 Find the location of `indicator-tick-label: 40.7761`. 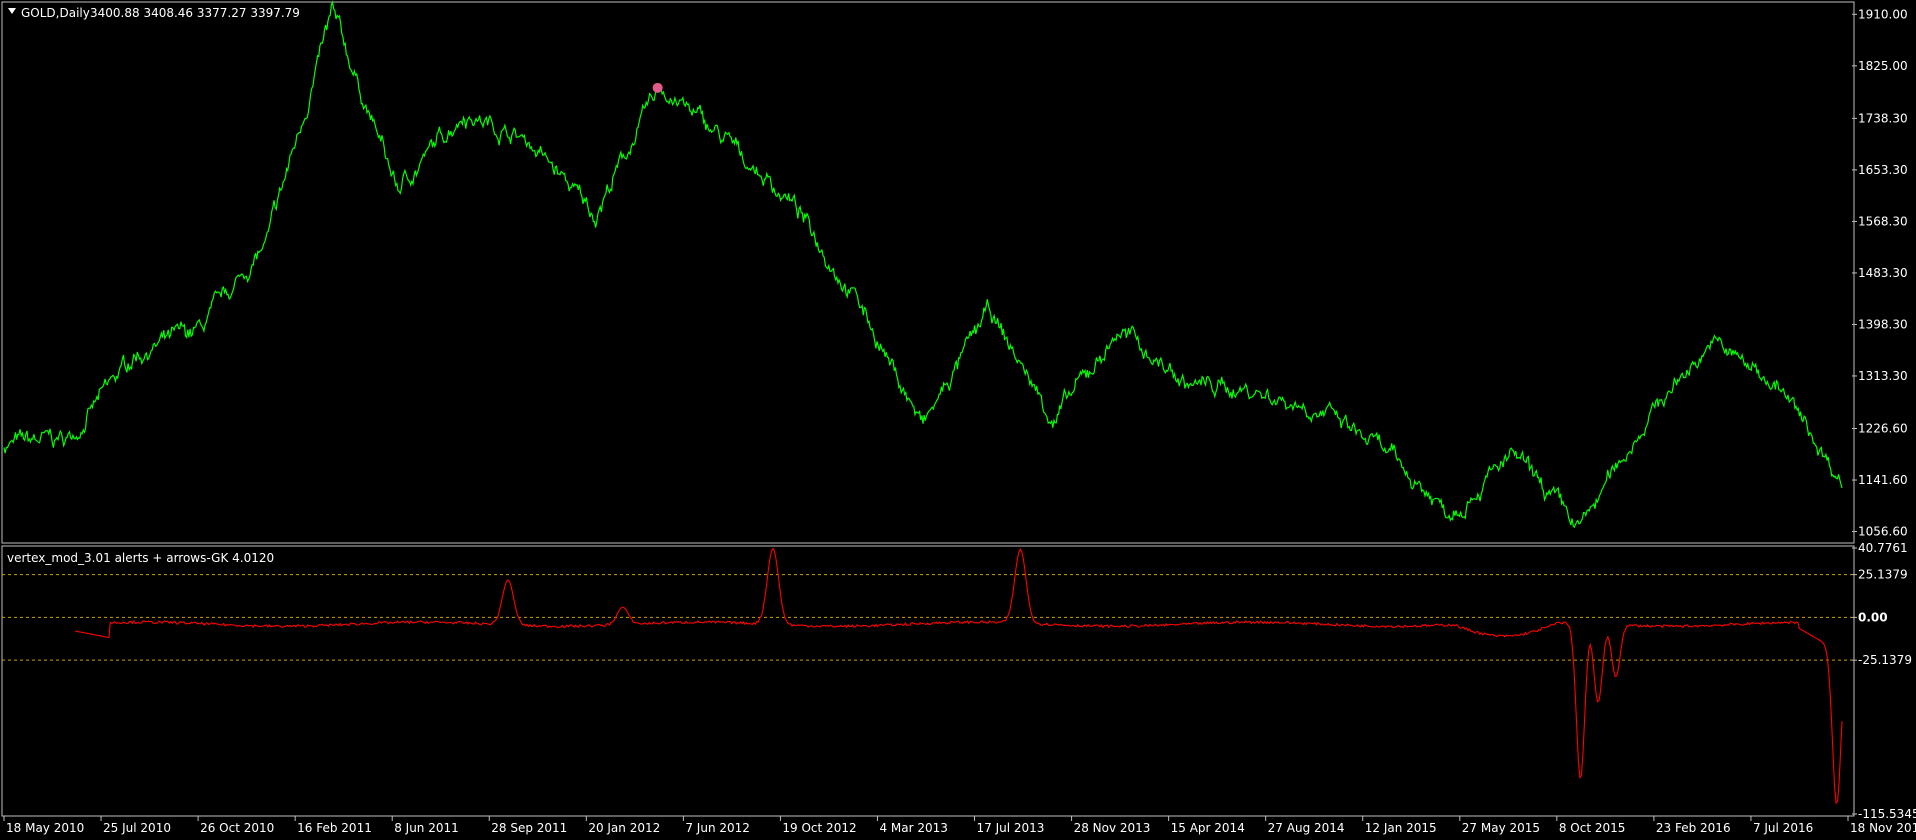

indicator-tick-label: 40.7761 is located at coordinates (1883, 548).